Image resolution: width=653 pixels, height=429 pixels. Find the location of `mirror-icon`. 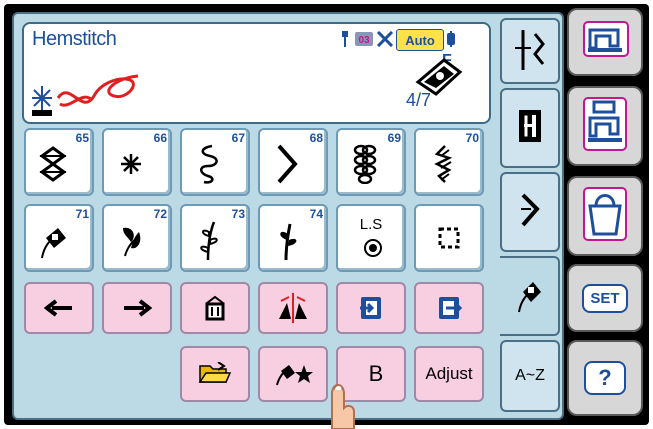

mirror-icon is located at coordinates (293, 308).